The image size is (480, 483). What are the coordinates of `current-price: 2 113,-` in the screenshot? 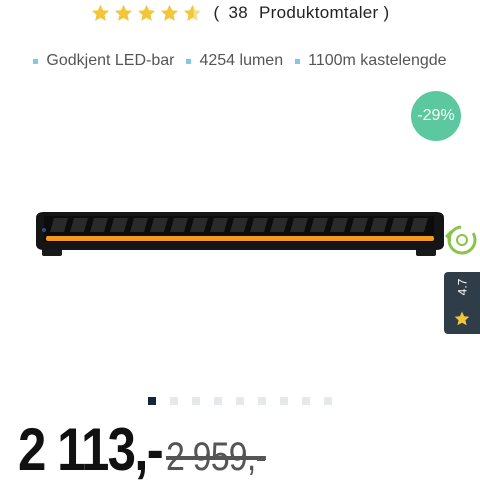 It's located at (91, 449).